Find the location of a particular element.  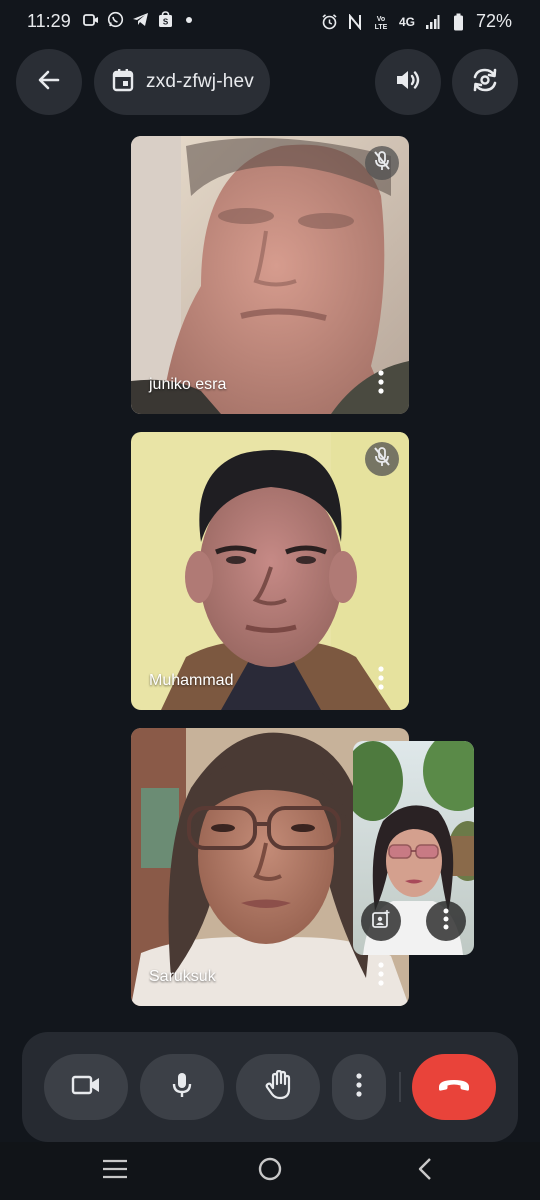

camera-icon is located at coordinates (86, 1087).